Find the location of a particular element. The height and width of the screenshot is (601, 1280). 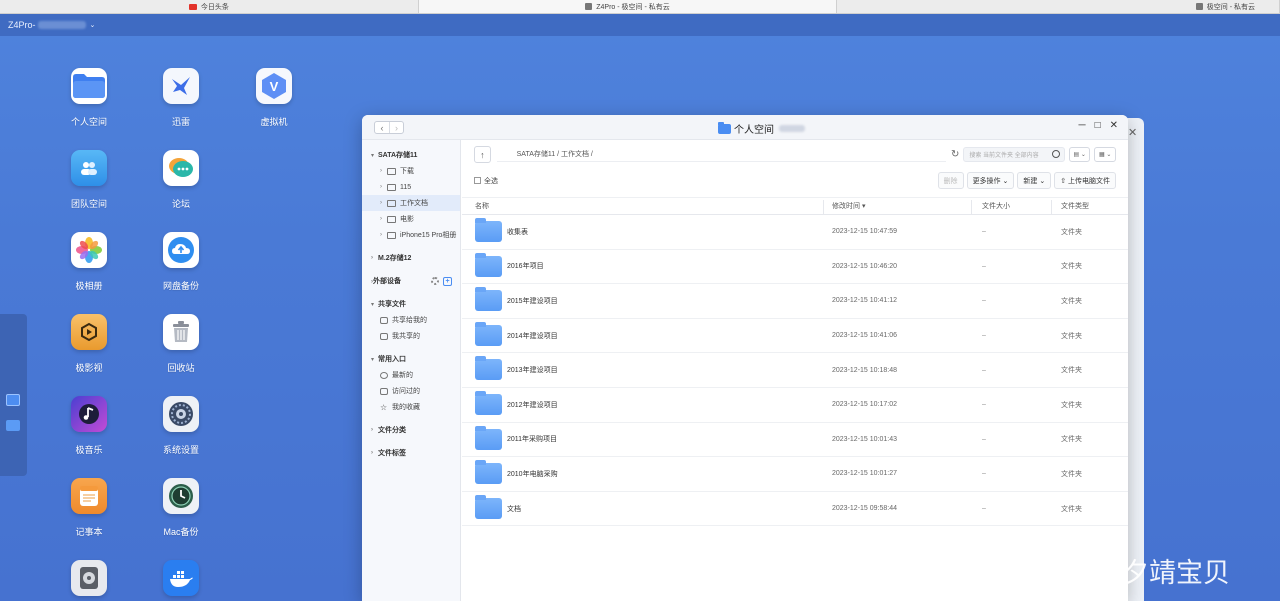

browser-tab-zspace: 极空间 - 私有云 is located at coordinates (1058, 6).